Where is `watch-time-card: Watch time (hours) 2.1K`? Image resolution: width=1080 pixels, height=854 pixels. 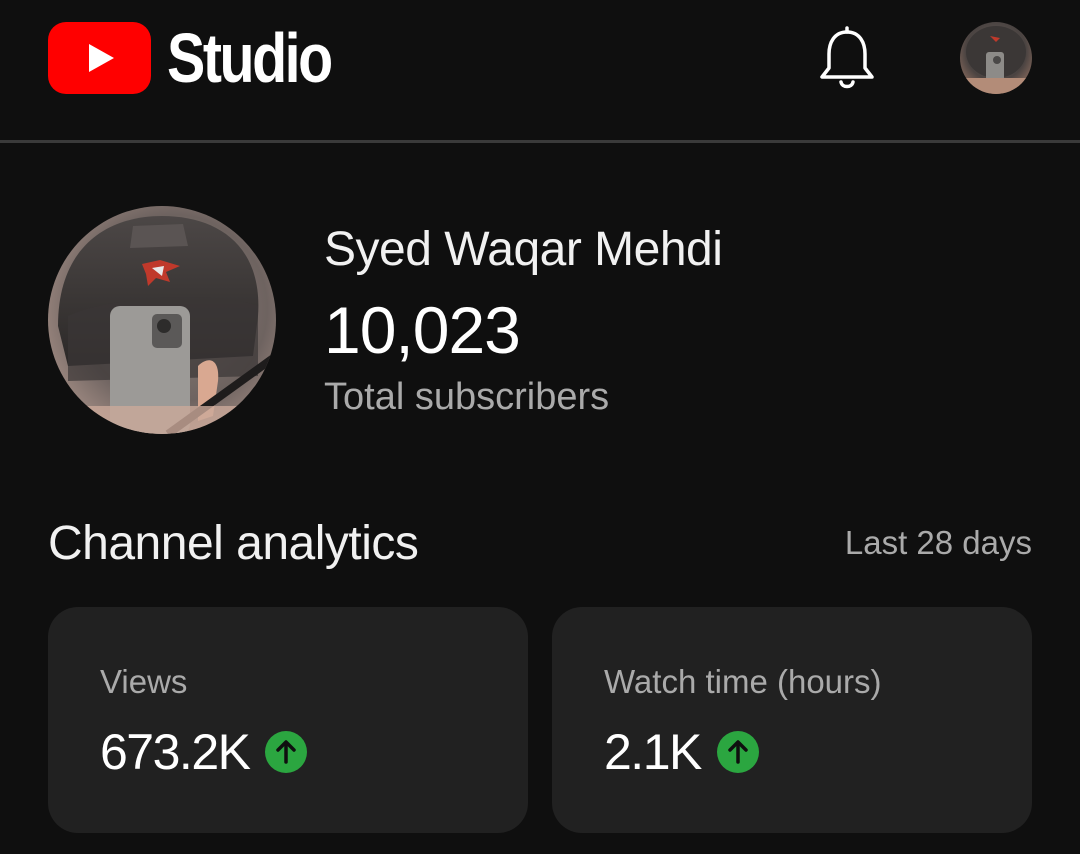 watch-time-card: Watch time (hours) 2.1K is located at coordinates (792, 720).